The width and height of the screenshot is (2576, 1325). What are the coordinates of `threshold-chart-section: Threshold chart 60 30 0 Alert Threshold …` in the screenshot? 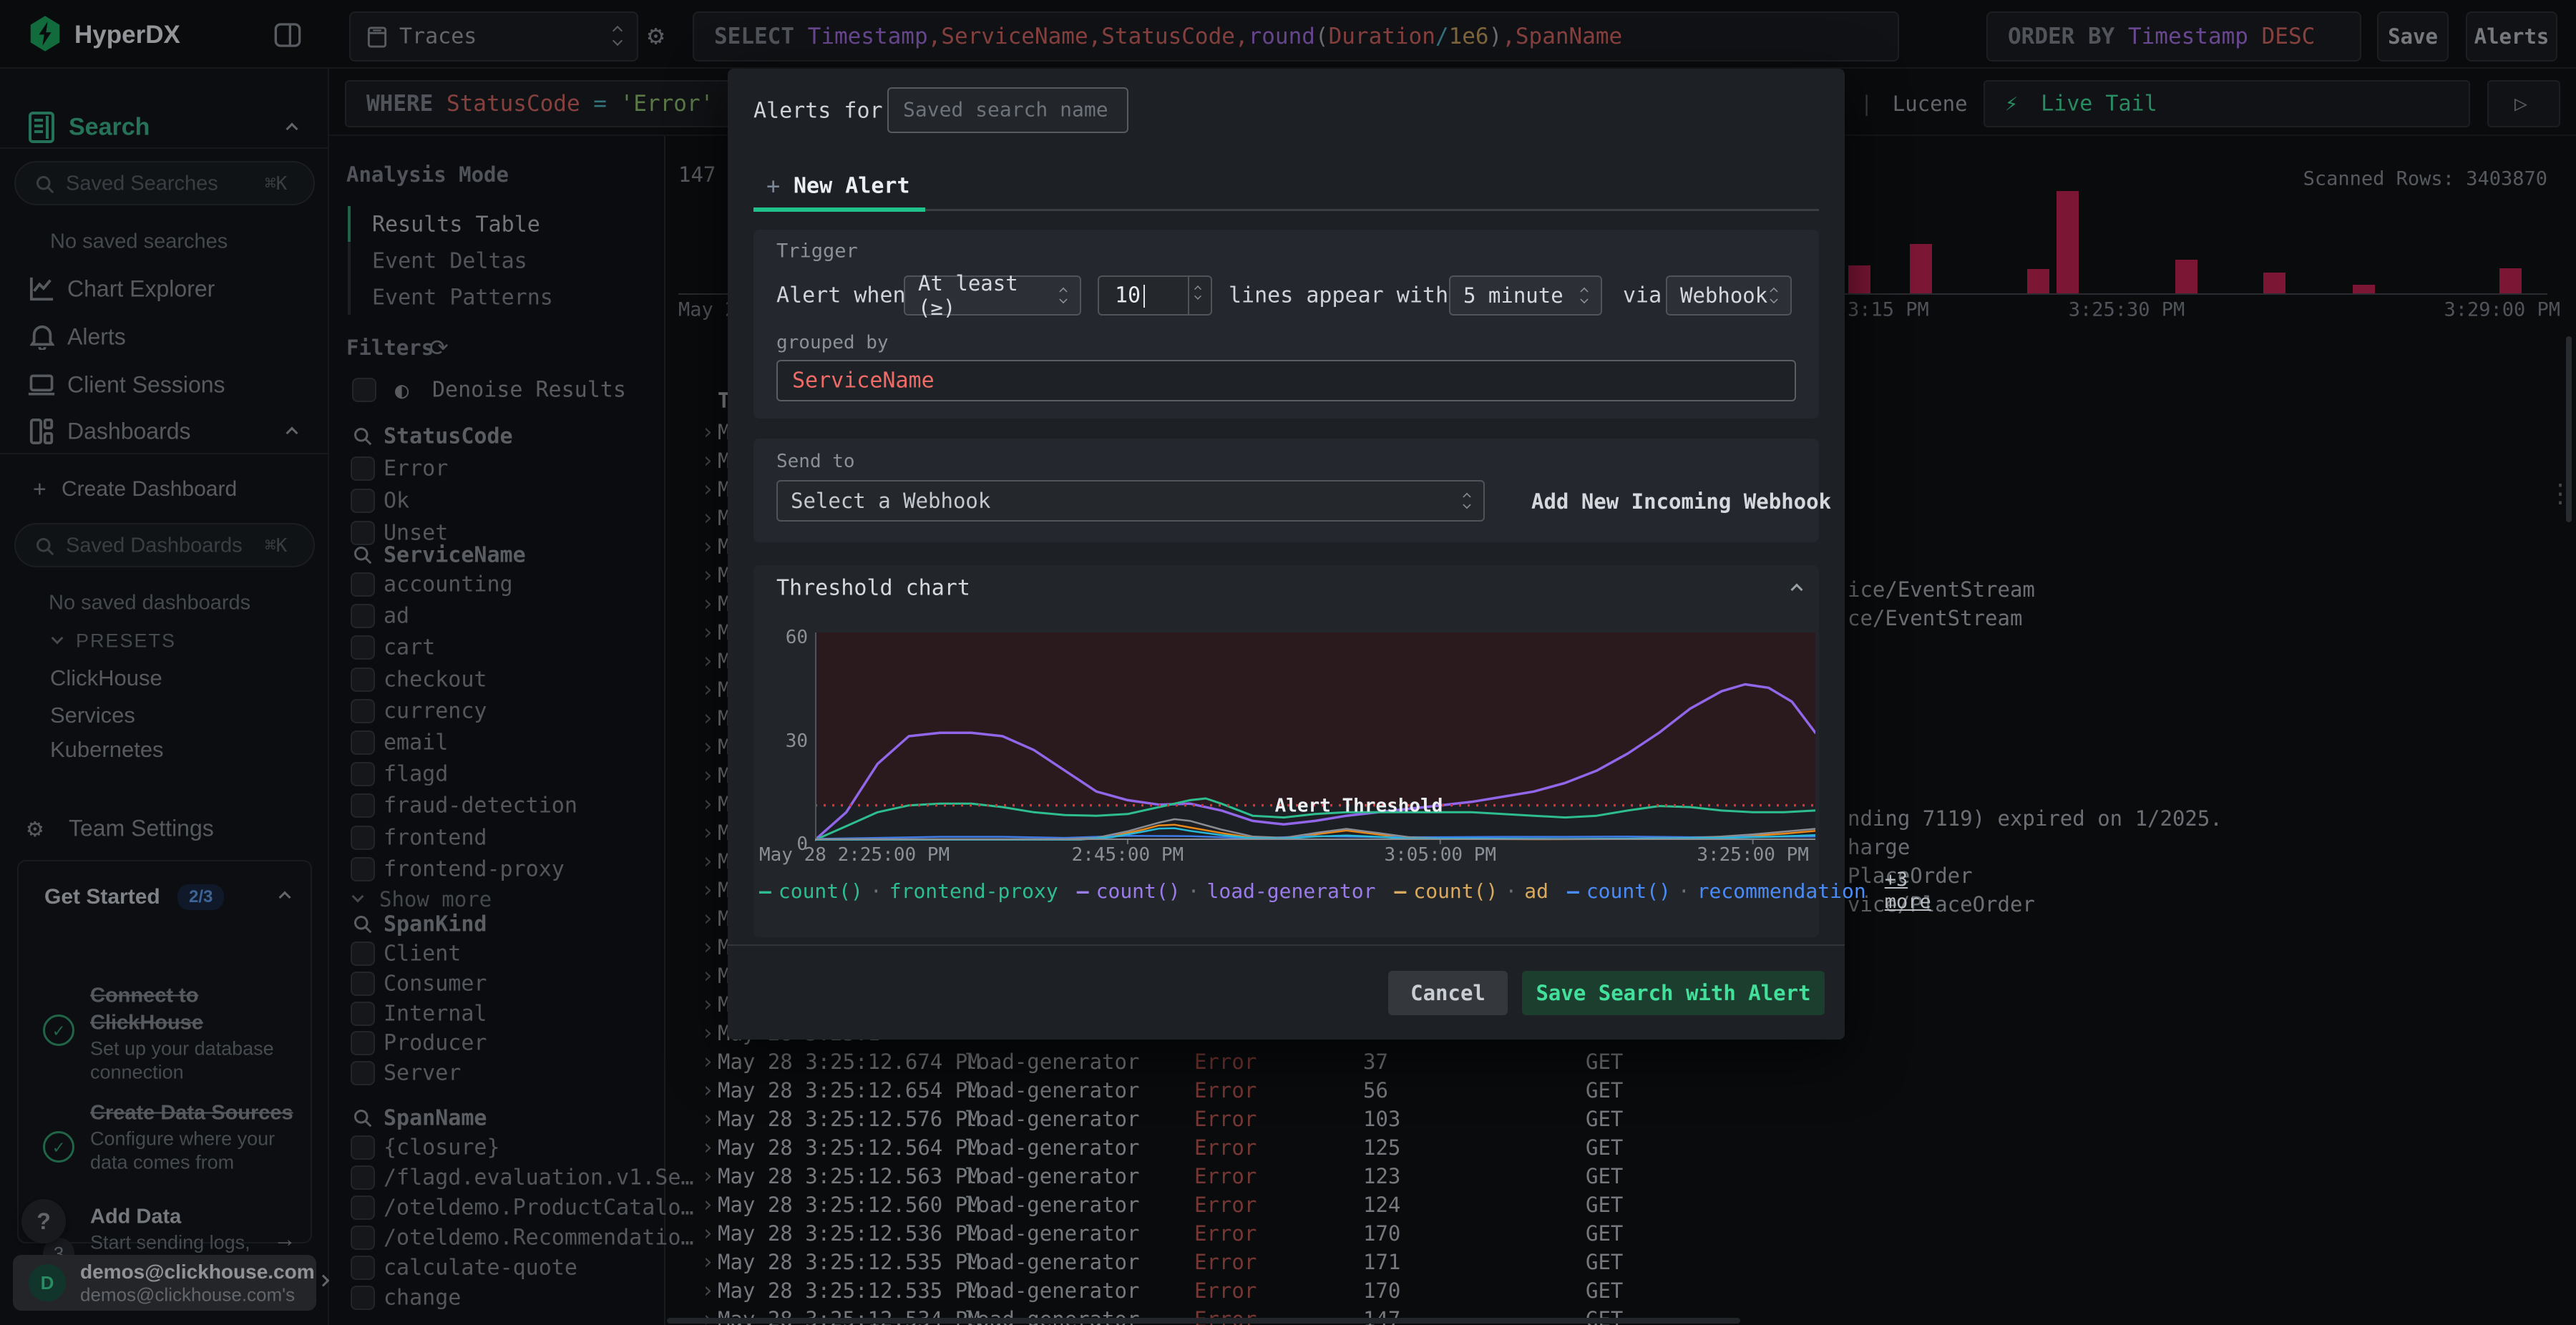 It's located at (1342, 751).